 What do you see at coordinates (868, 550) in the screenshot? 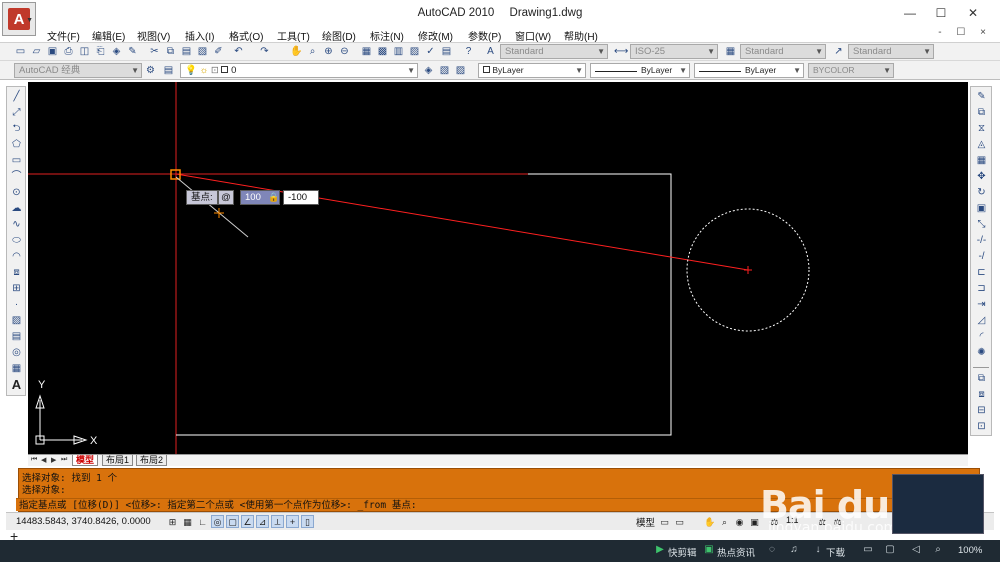
I see `monitor-icon: ▭` at bounding box center [868, 550].